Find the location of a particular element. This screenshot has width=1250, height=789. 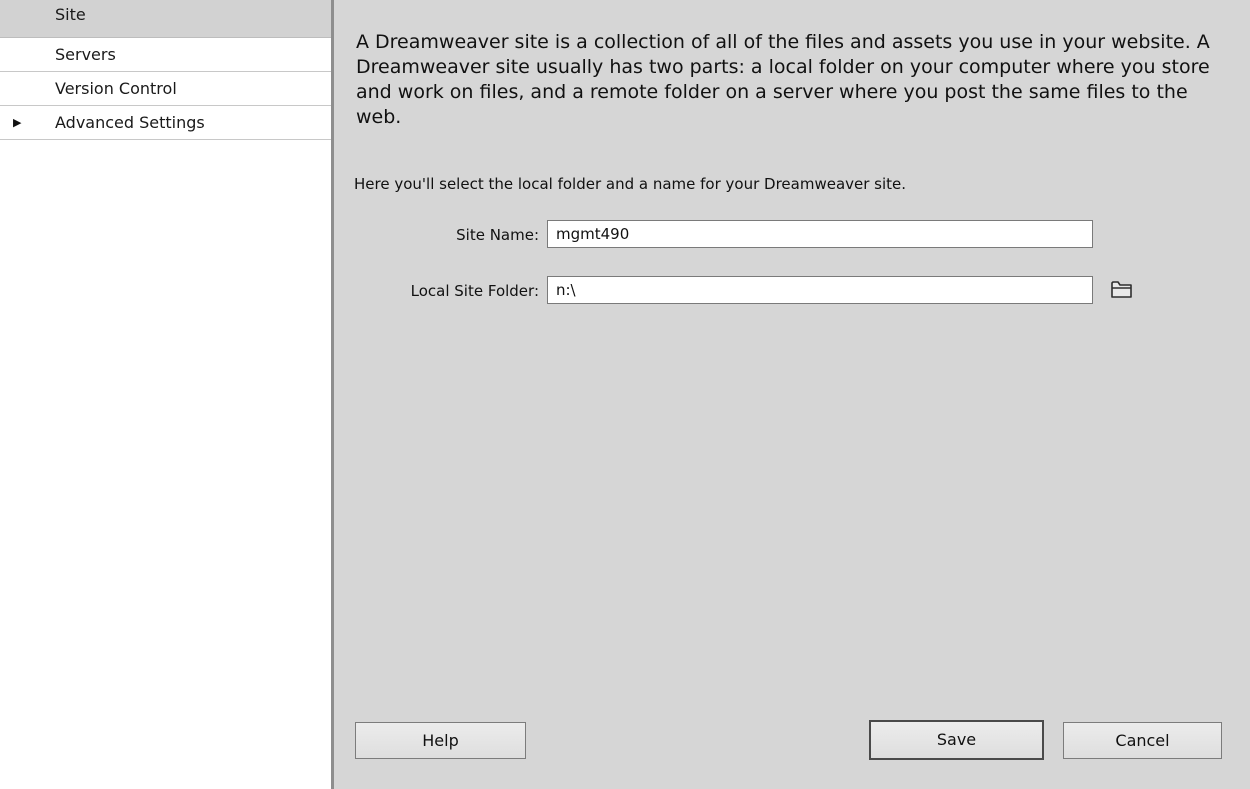

local-site-folder-input is located at coordinates (820, 290).